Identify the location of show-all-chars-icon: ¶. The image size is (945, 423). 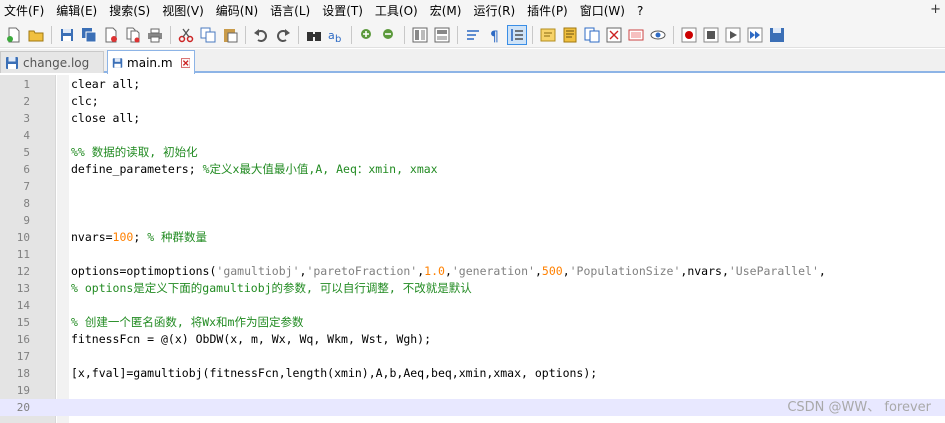
(494, 36).